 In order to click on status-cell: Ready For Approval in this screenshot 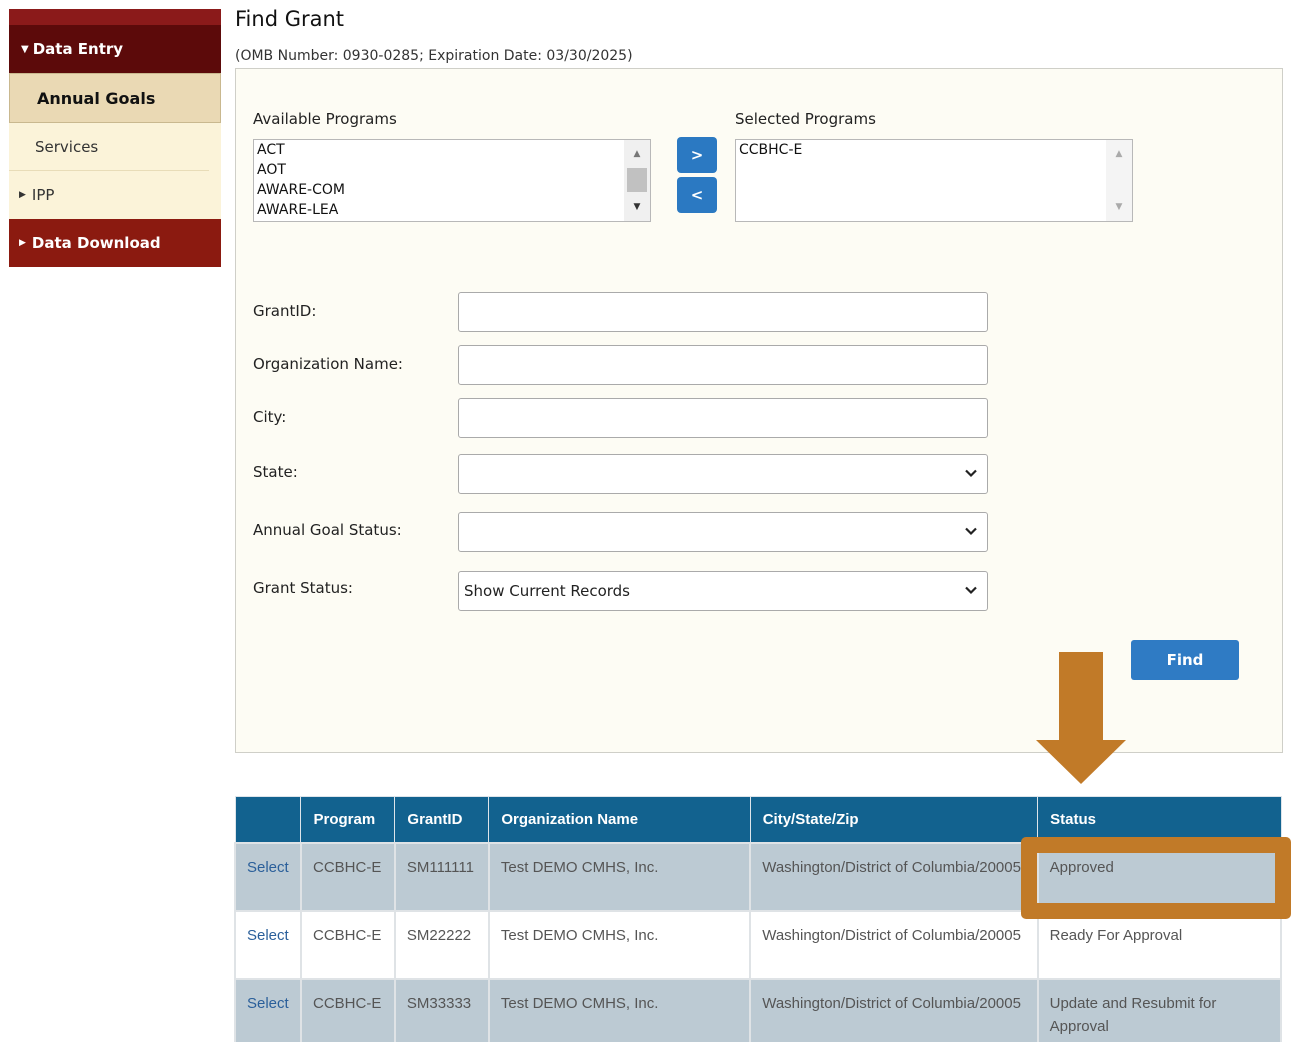, I will do `click(1159, 944)`.